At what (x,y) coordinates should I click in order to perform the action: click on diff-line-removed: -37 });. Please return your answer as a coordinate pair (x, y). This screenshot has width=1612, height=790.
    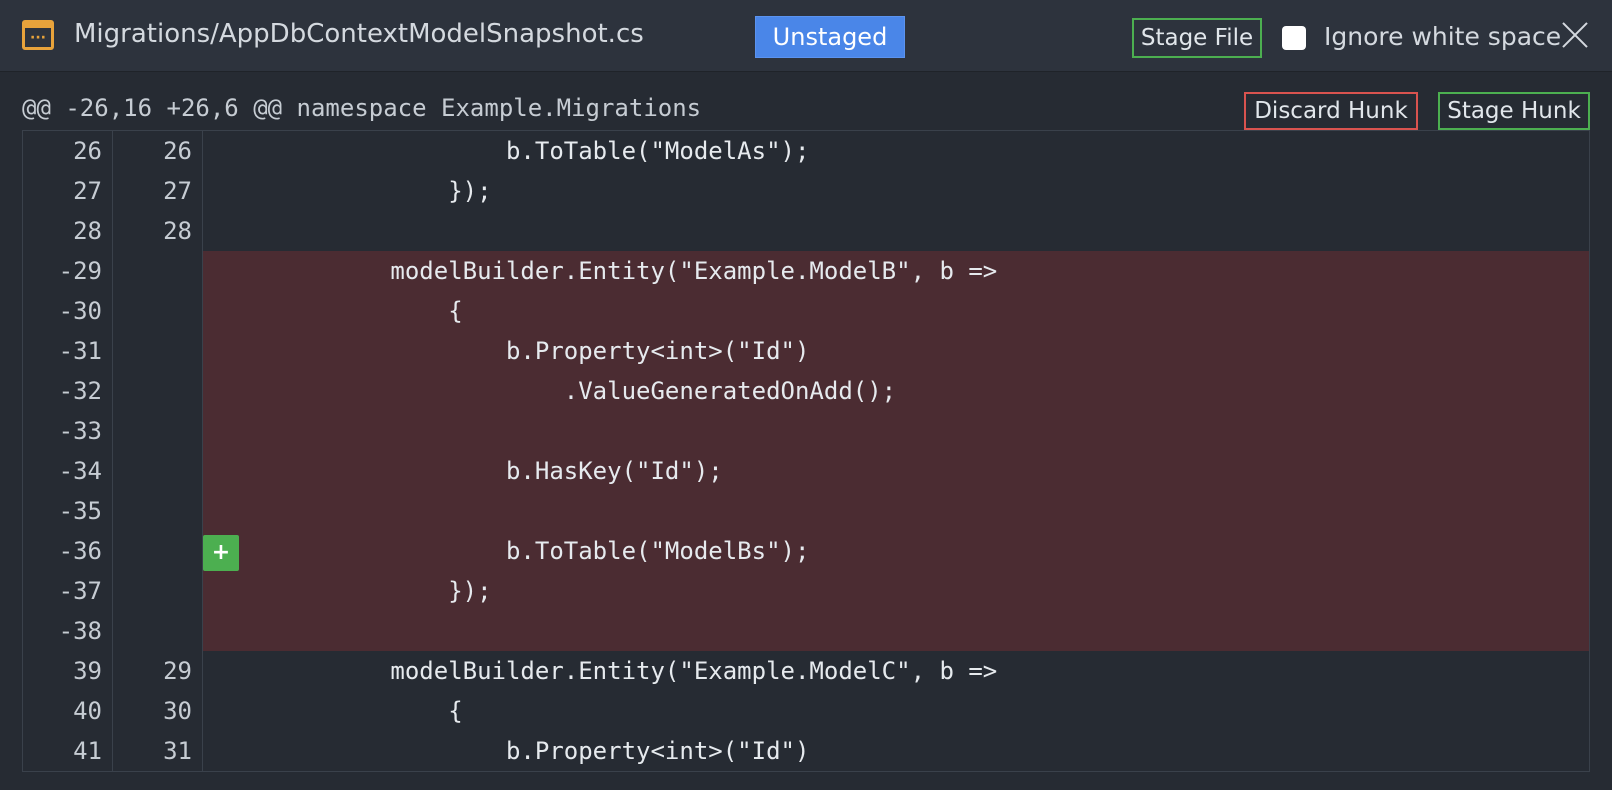
    Looking at the image, I should click on (806, 591).